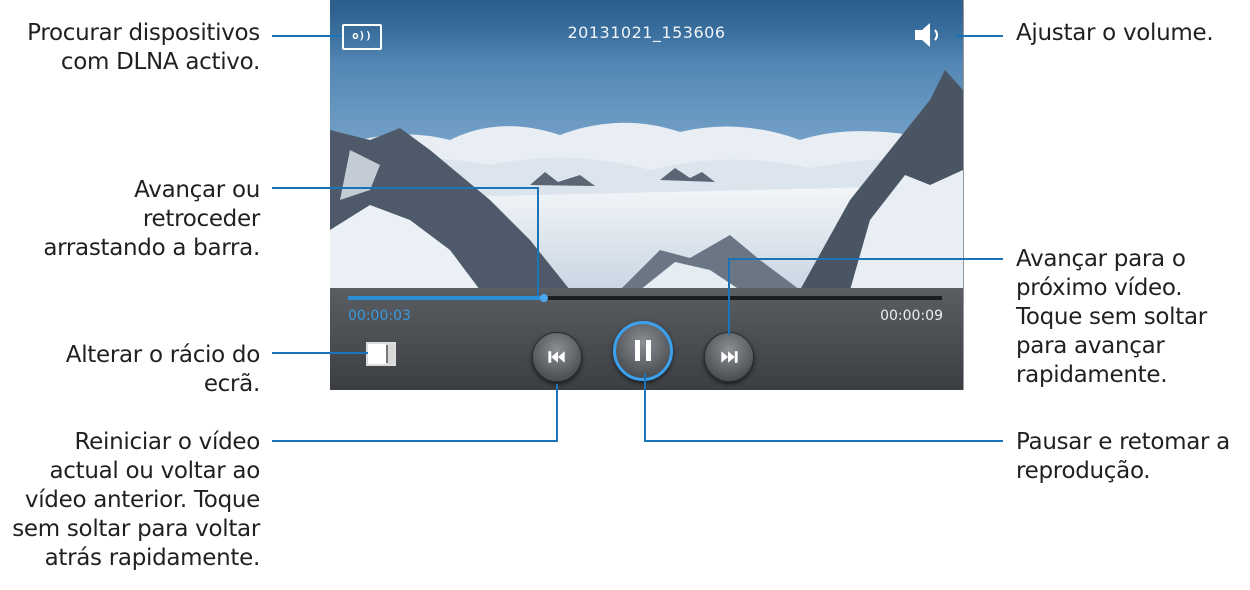 This screenshot has height=590, width=1250. I want to click on previous-button, so click(557, 357).